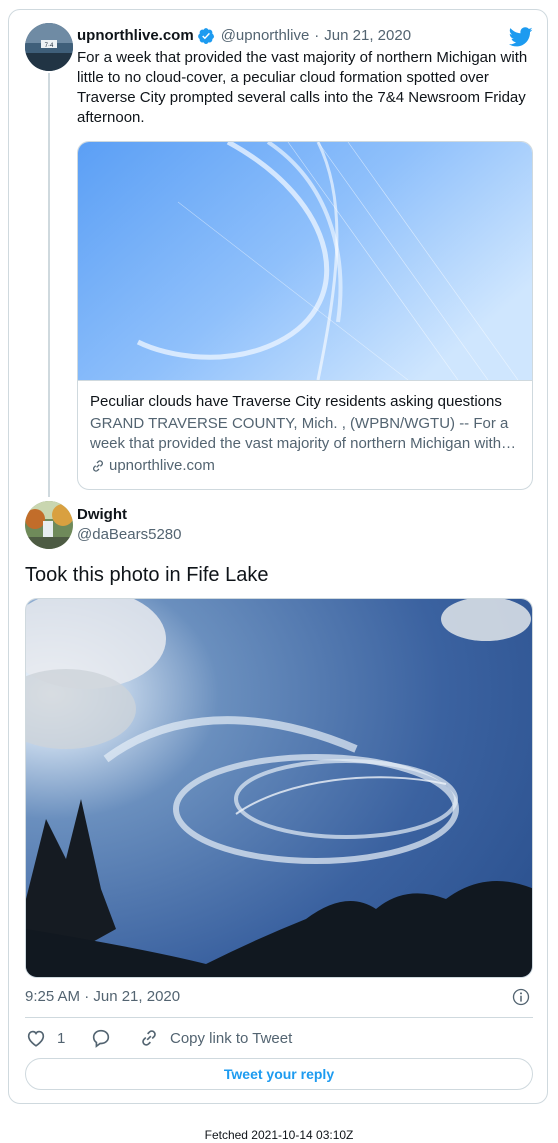 This screenshot has width=558, height=1143. I want to click on avatar-upnorthlive: 7·4, so click(49, 47).